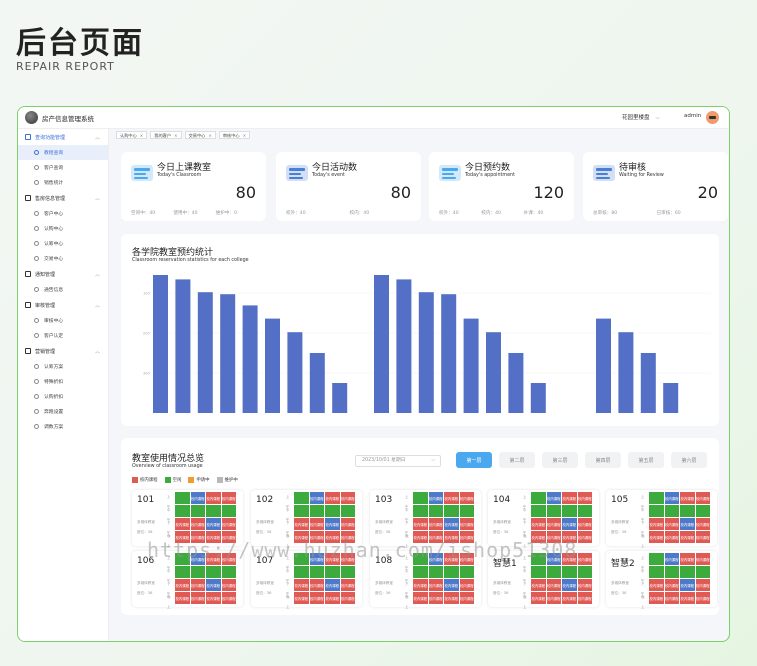 This screenshot has width=757, height=666. I want to click on user-name: admin, so click(692, 116).